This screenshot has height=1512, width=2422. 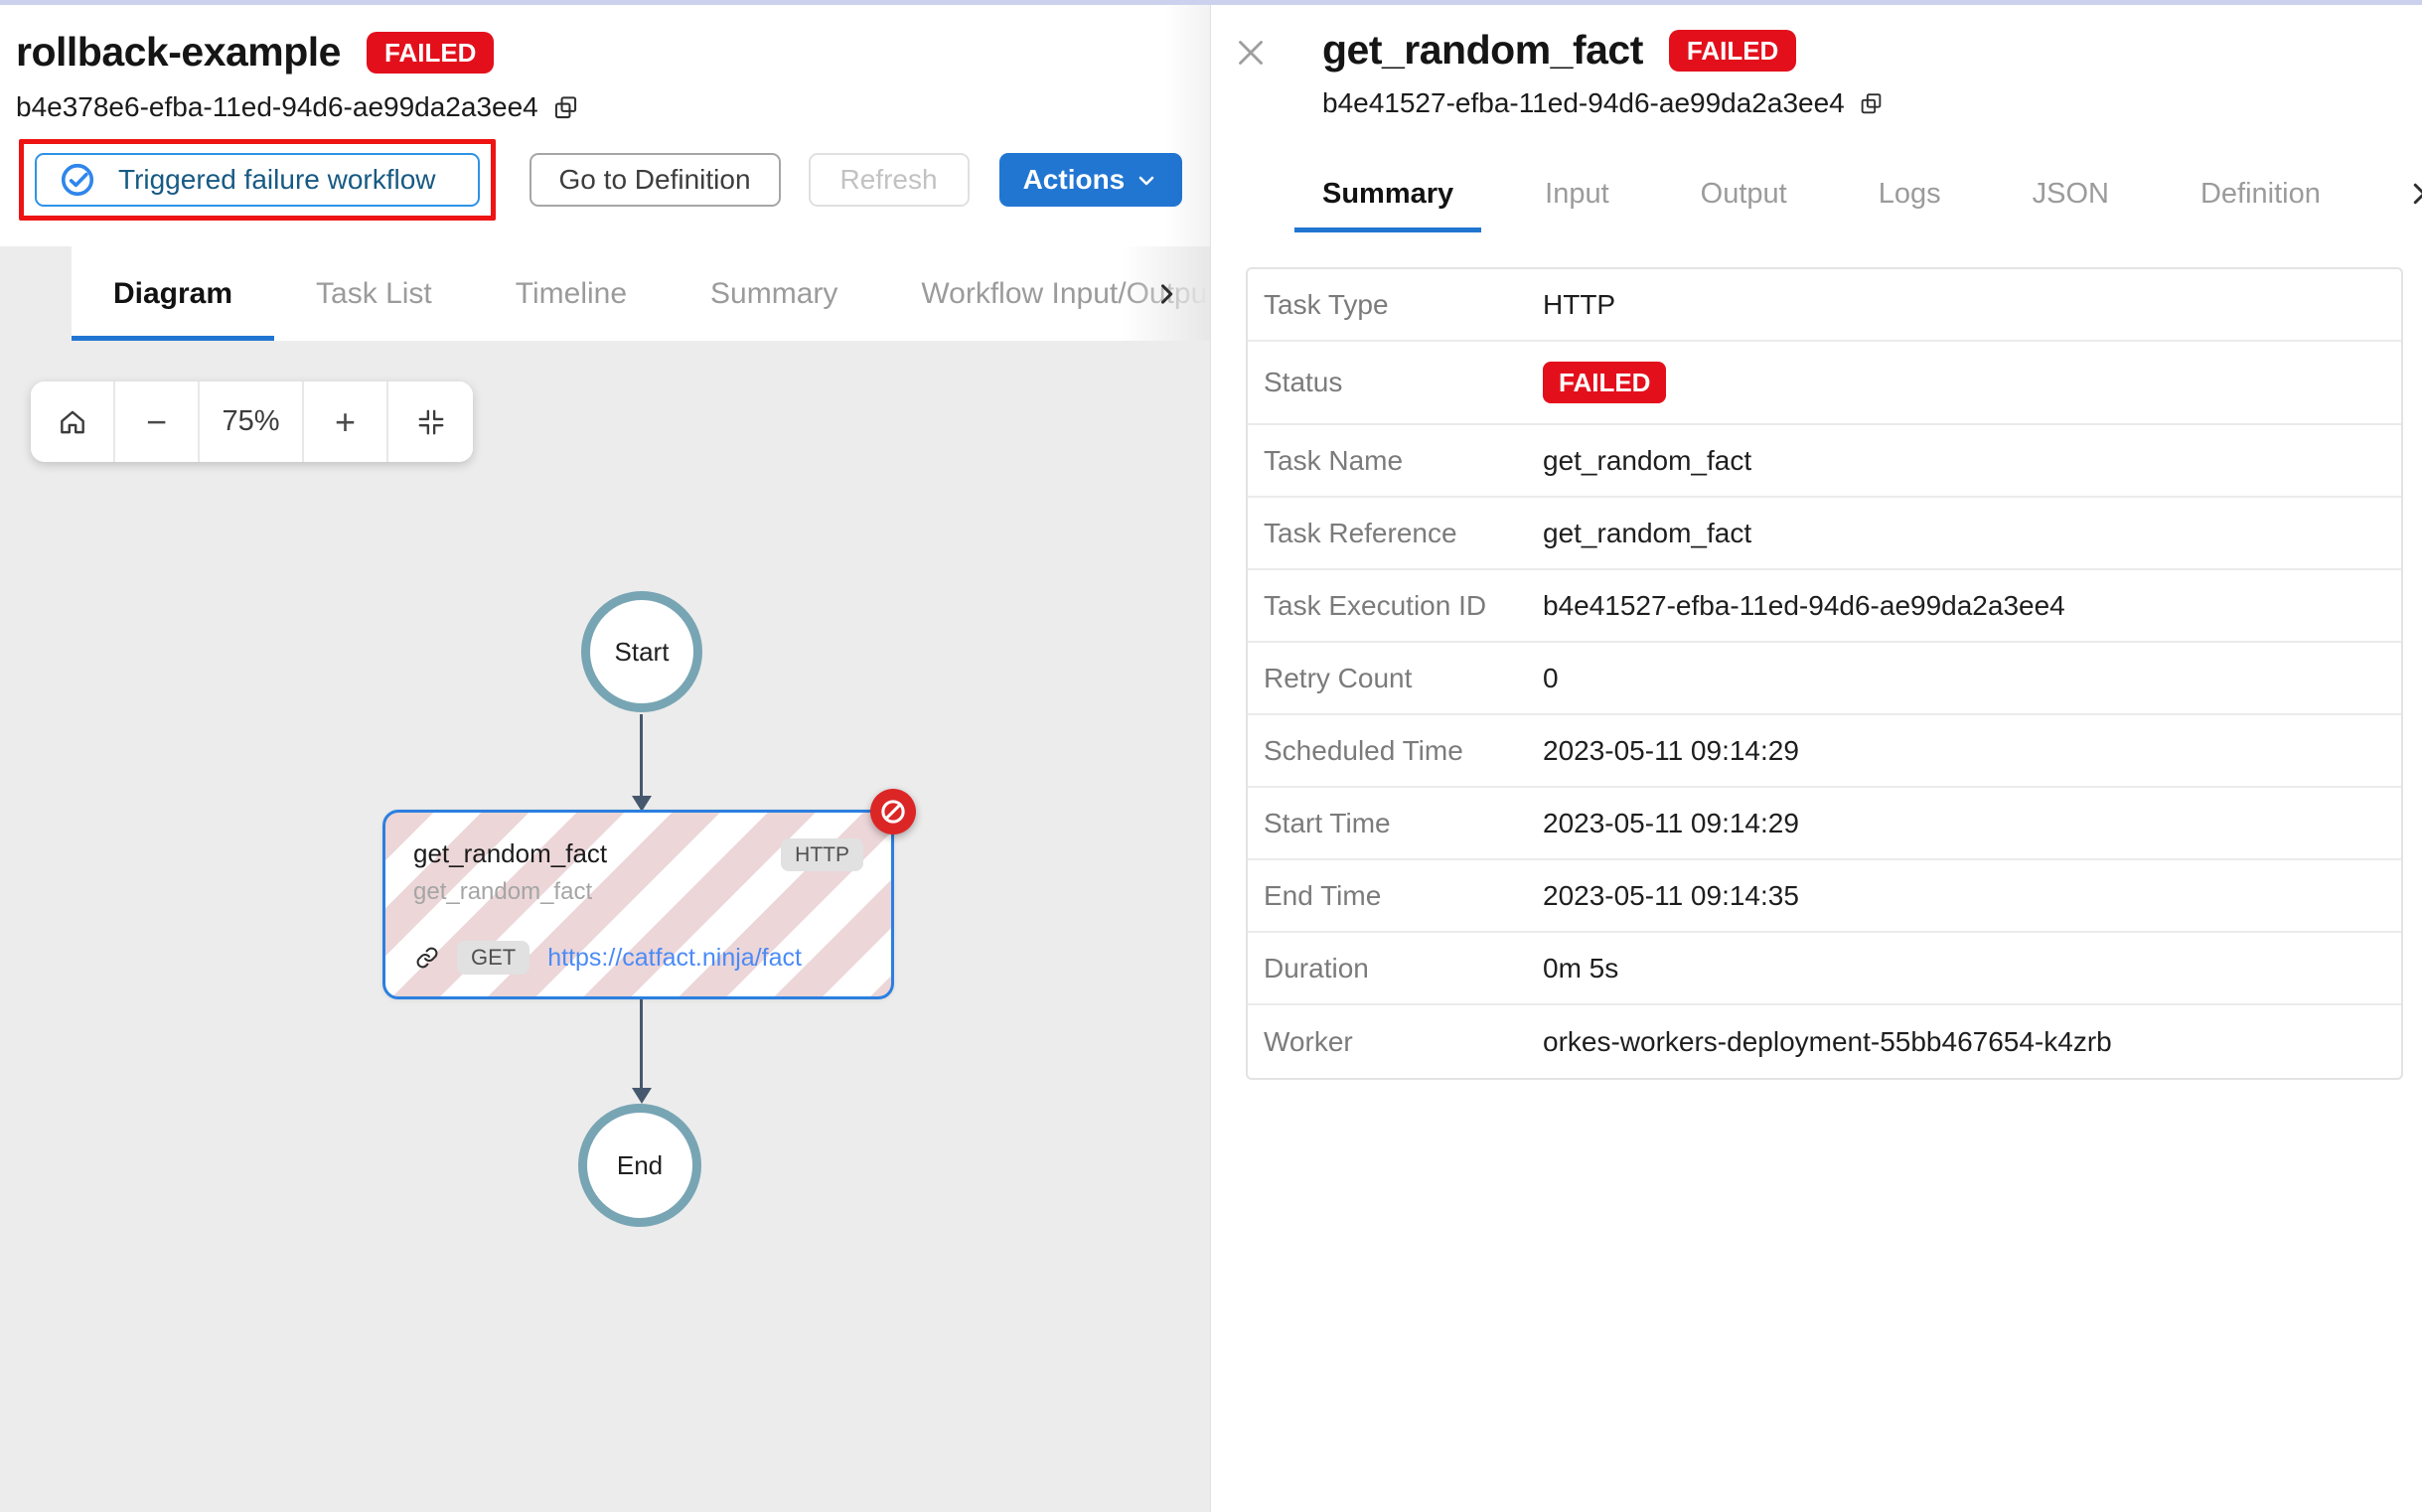 What do you see at coordinates (1146, 180) in the screenshot?
I see `chevron-down-icon` at bounding box center [1146, 180].